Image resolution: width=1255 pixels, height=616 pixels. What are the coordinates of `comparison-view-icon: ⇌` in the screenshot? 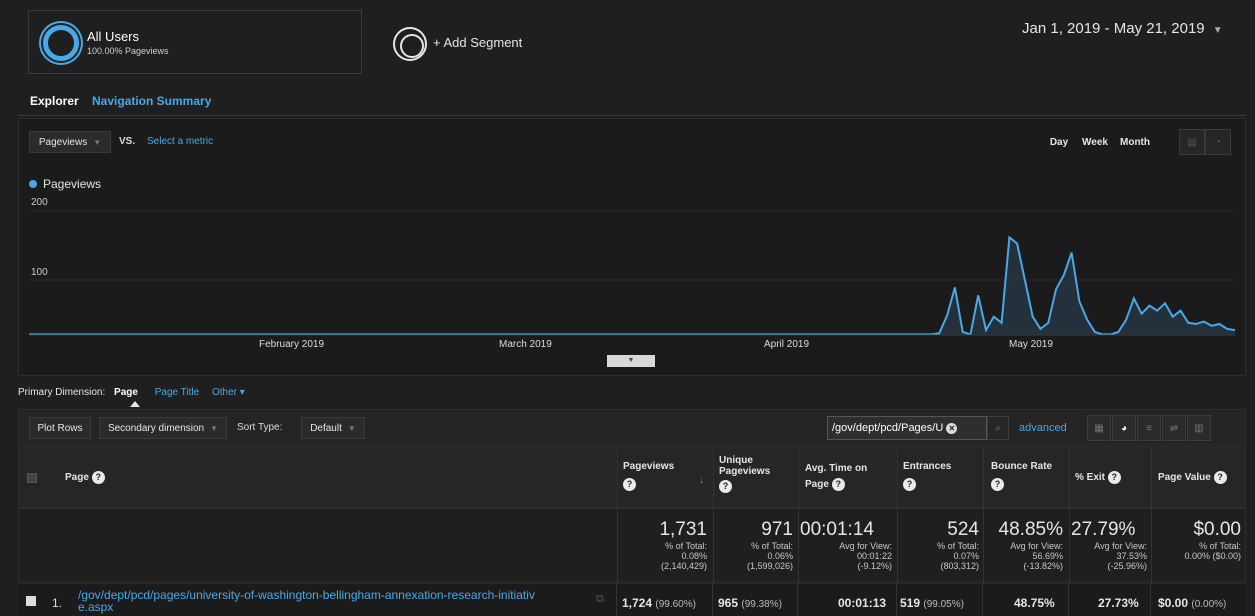 It's located at (1174, 428).